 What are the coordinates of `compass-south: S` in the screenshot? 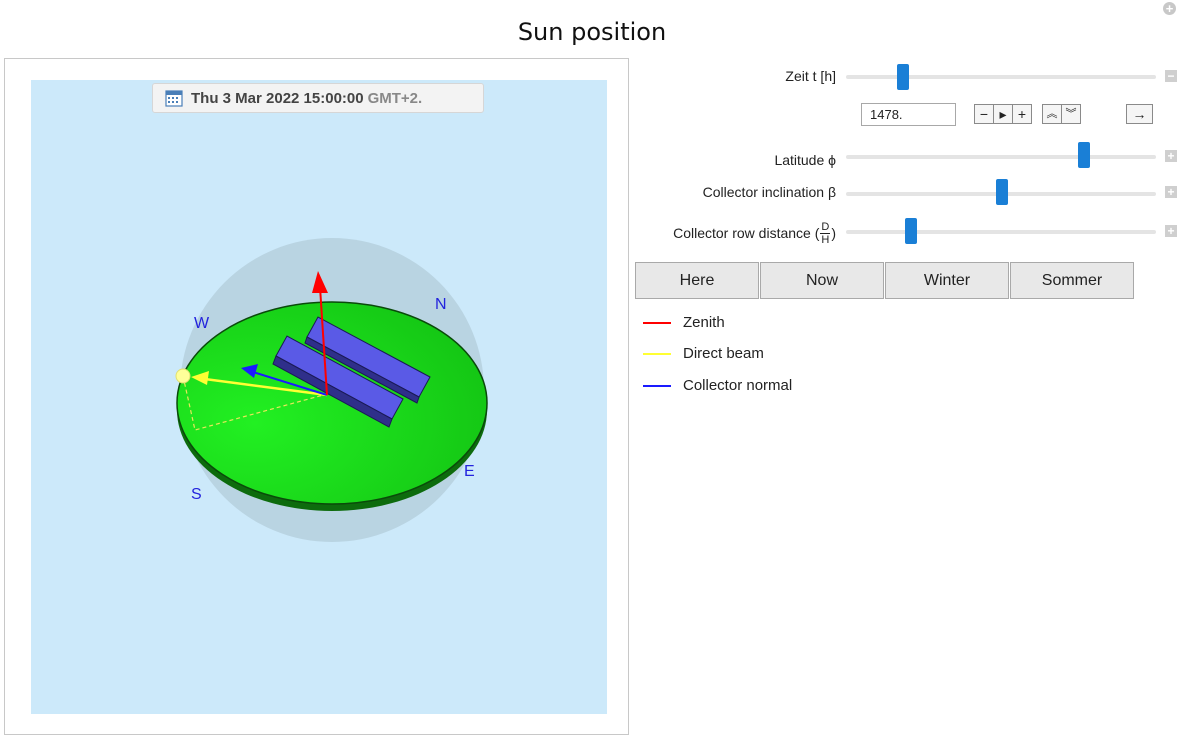 It's located at (196, 494).